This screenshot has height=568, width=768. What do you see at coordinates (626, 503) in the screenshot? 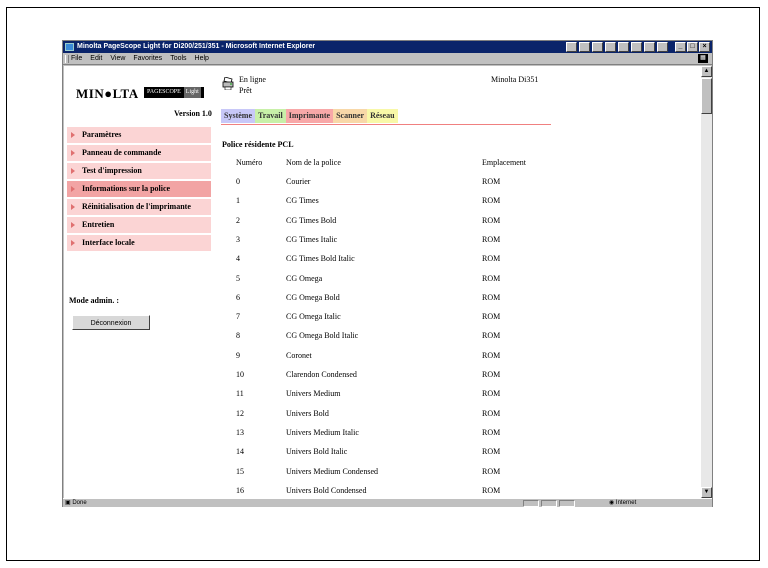
I see `zone-text: Internet` at bounding box center [626, 503].